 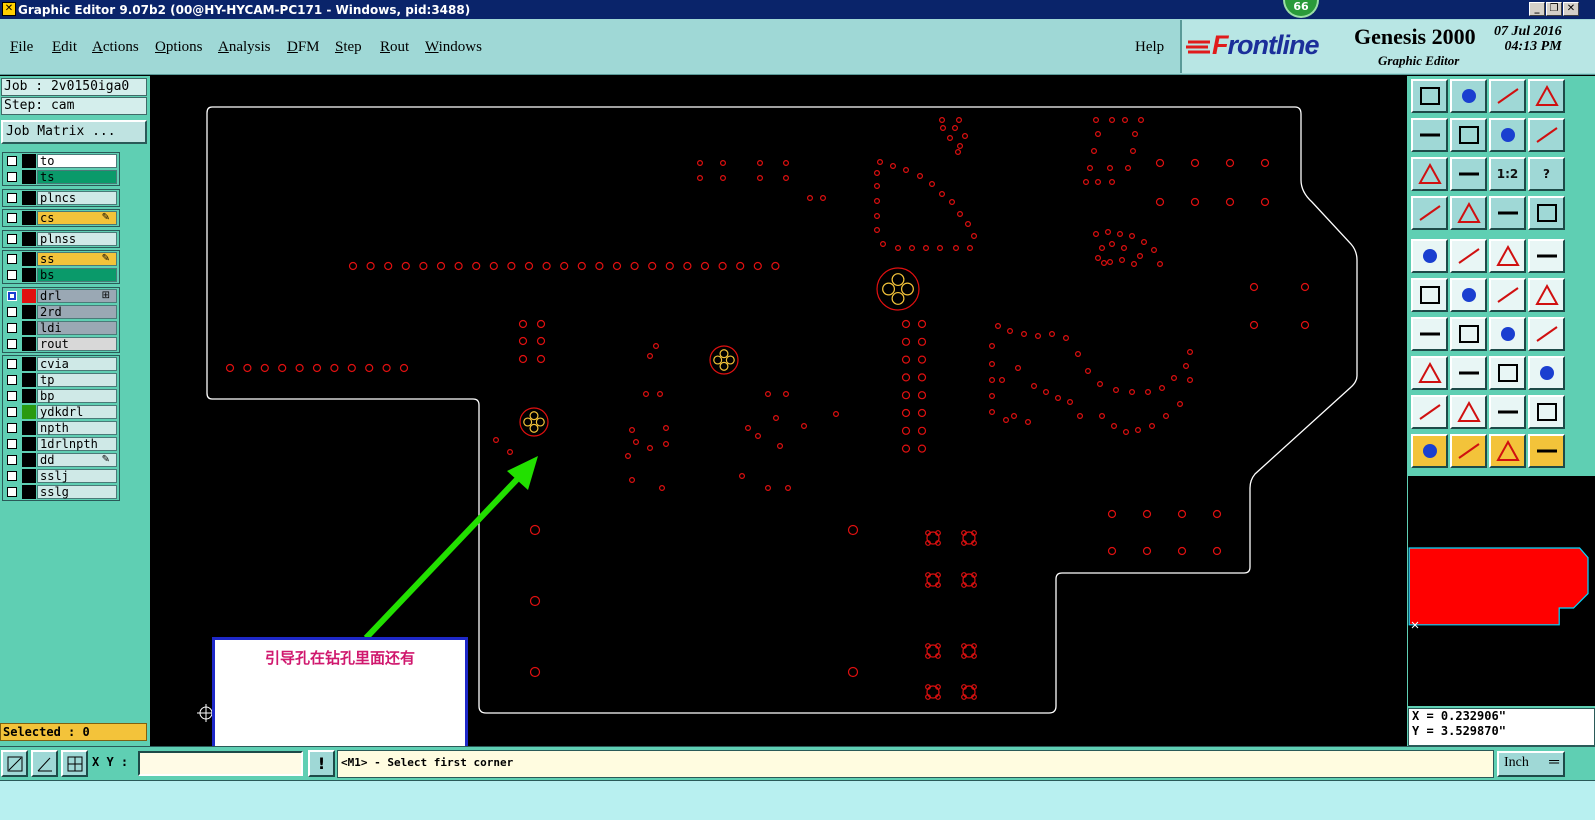 What do you see at coordinates (1468, 213) in the screenshot?
I see `grid-icon` at bounding box center [1468, 213].